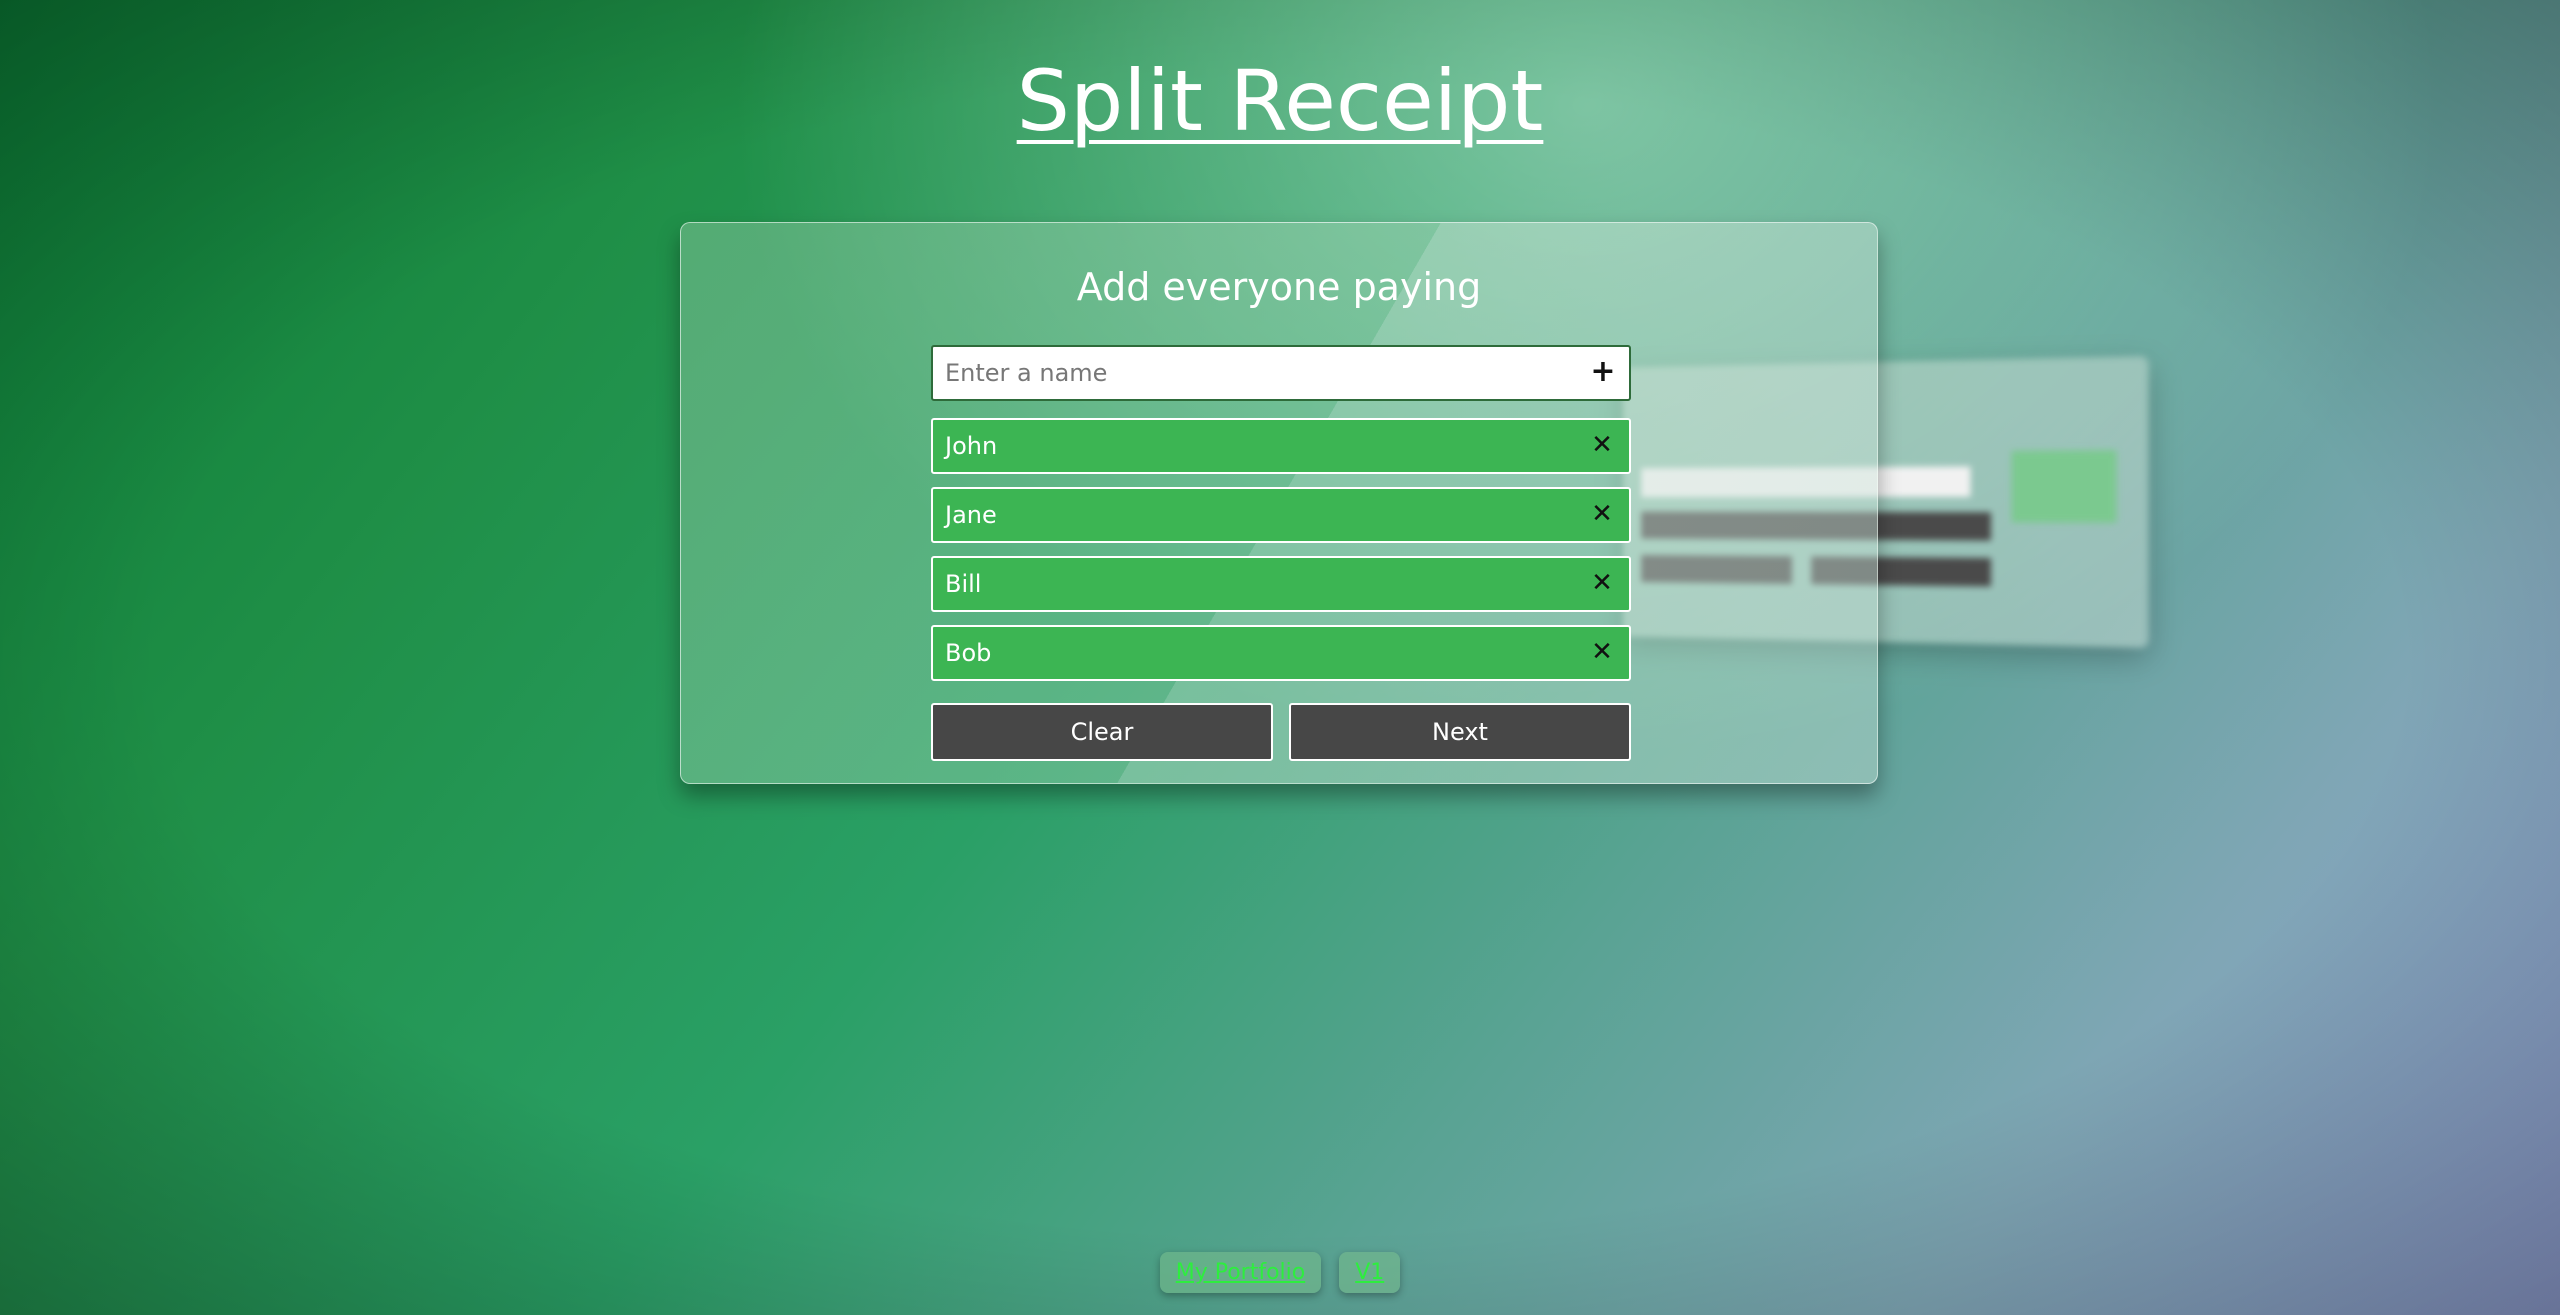  What do you see at coordinates (1240, 1272) in the screenshot?
I see `portfolio-link: My Portfolio` at bounding box center [1240, 1272].